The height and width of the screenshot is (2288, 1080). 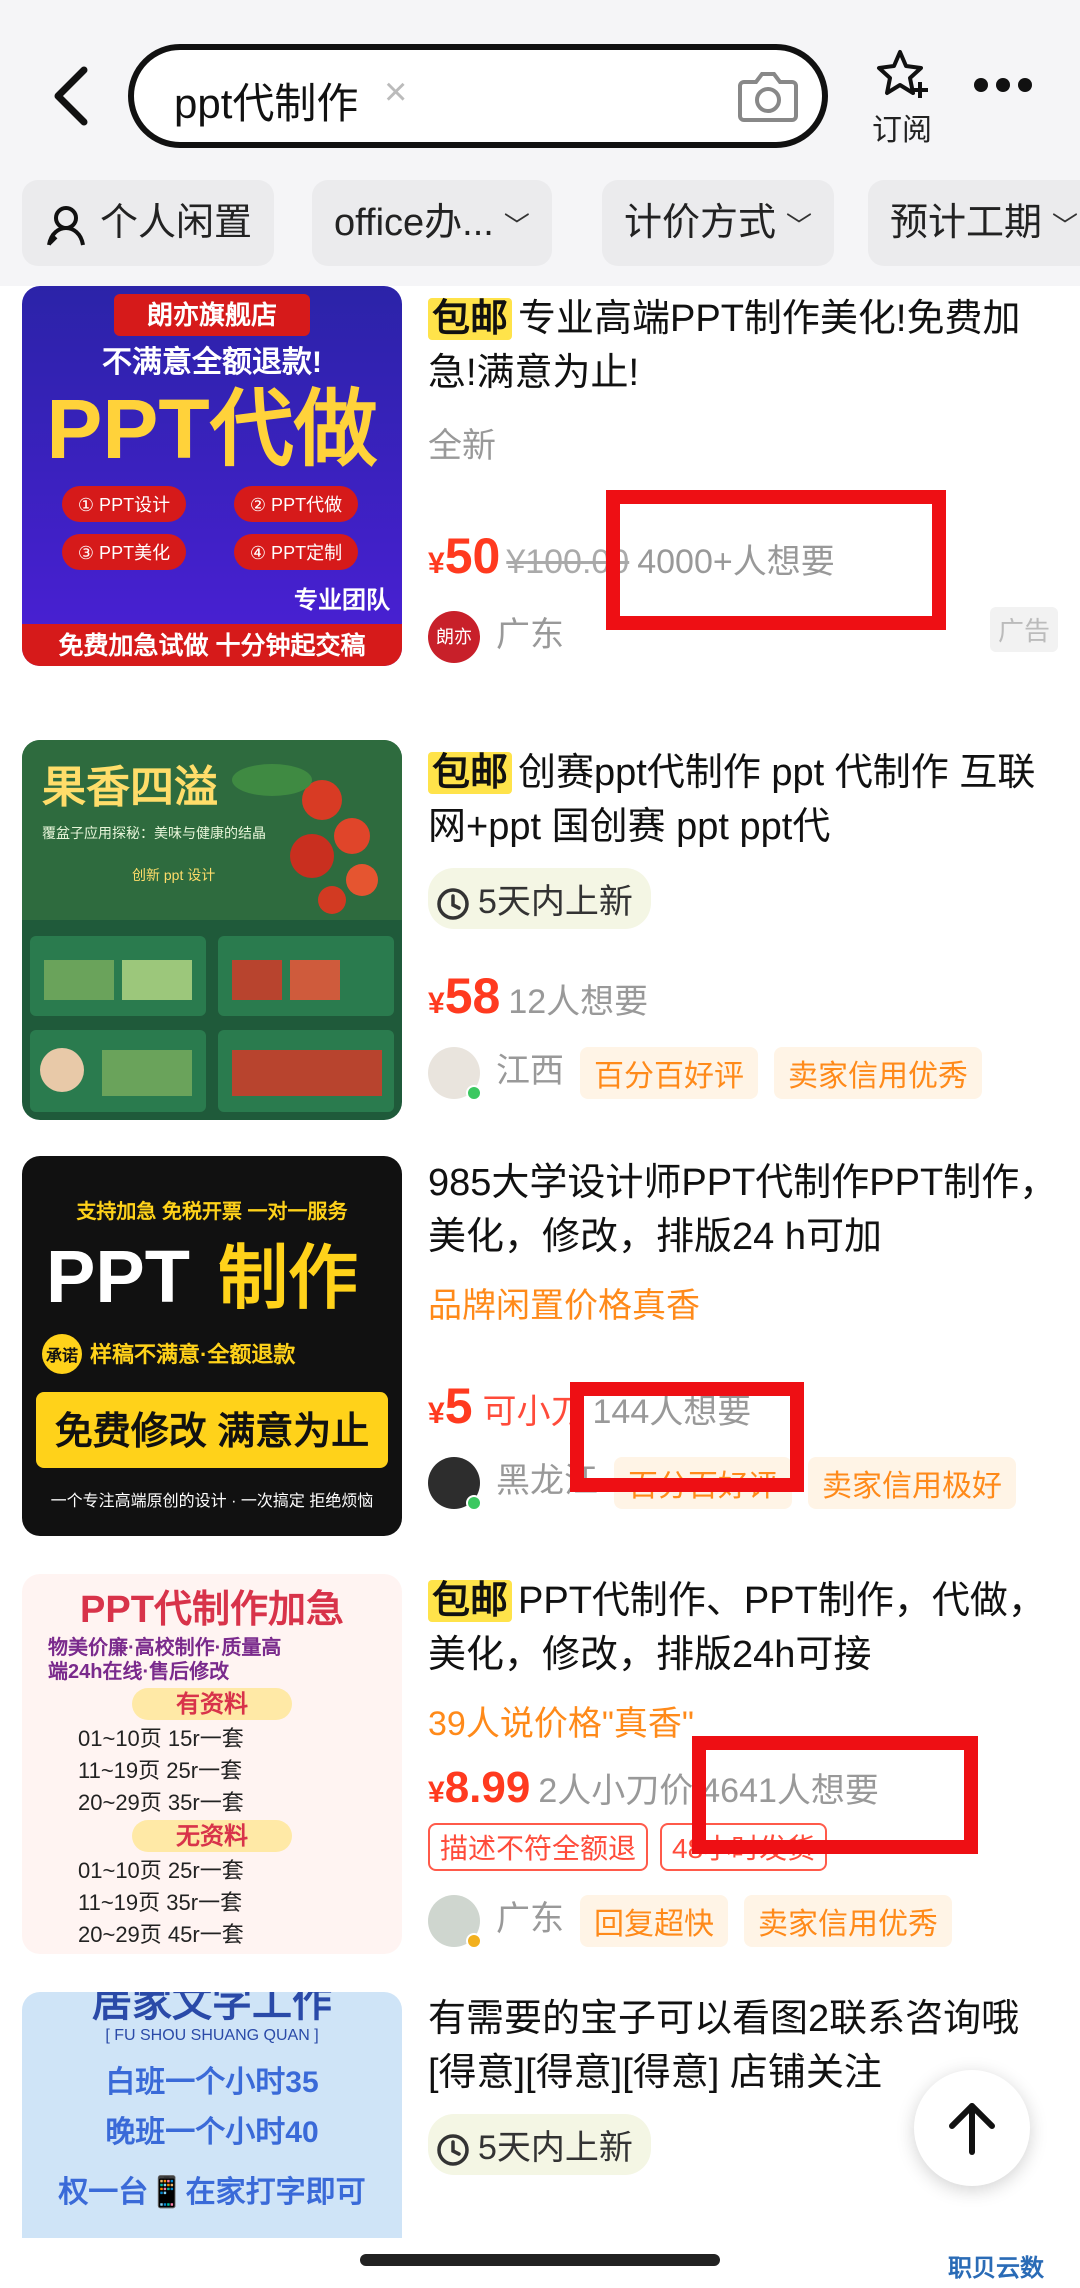 What do you see at coordinates (530, 1919) in the screenshot?
I see `location: 广东` at bounding box center [530, 1919].